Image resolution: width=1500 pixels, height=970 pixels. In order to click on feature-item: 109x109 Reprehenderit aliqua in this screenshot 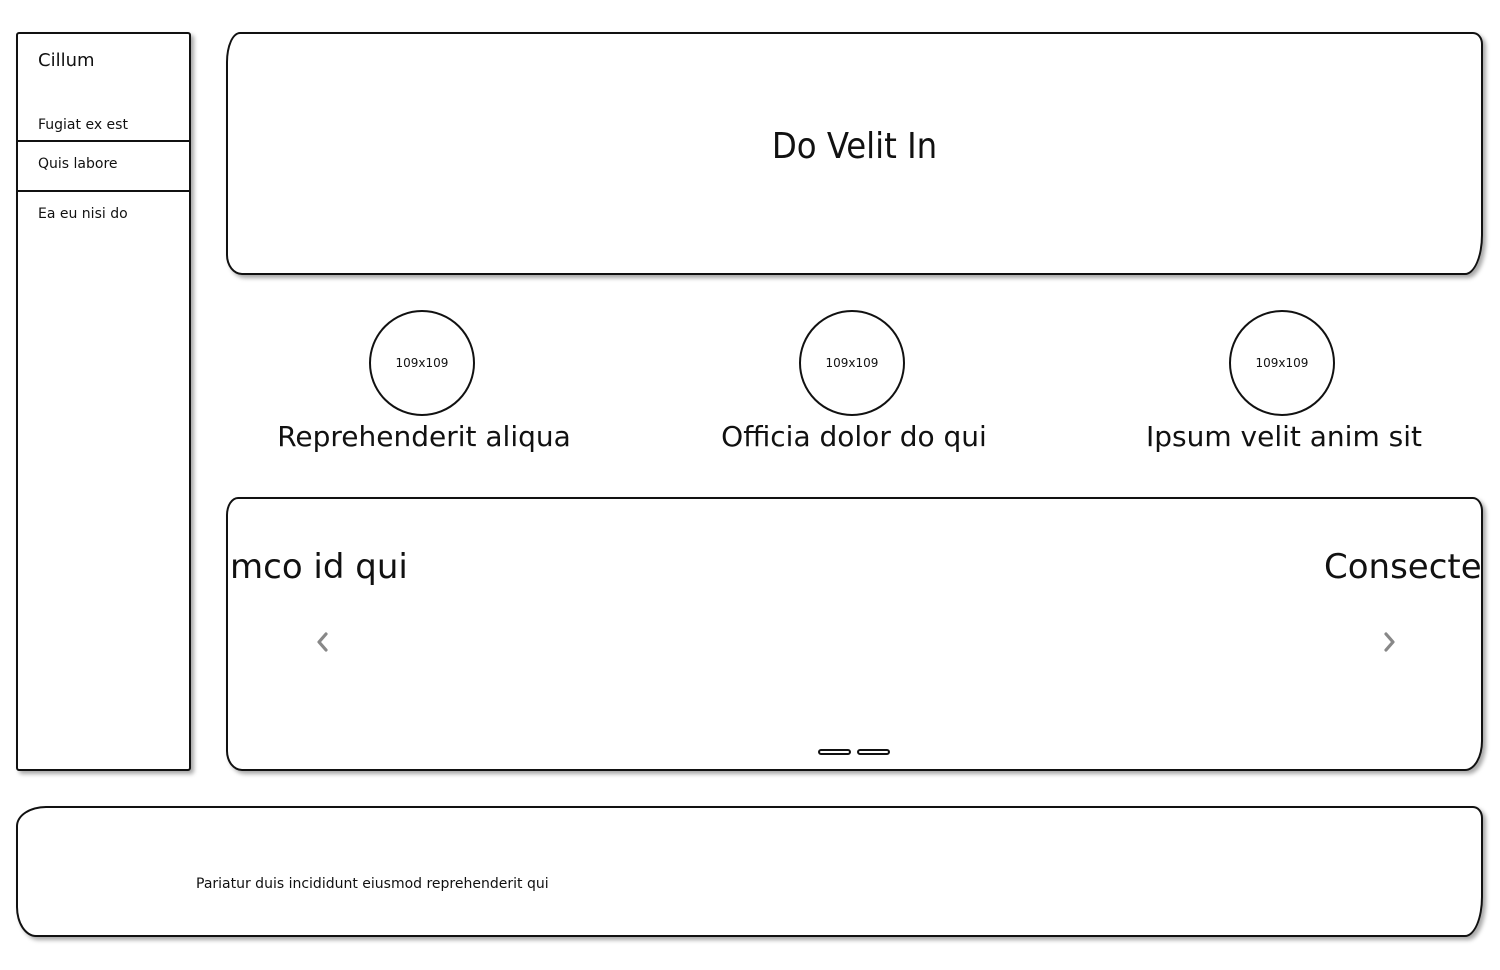, I will do `click(424, 390)`.